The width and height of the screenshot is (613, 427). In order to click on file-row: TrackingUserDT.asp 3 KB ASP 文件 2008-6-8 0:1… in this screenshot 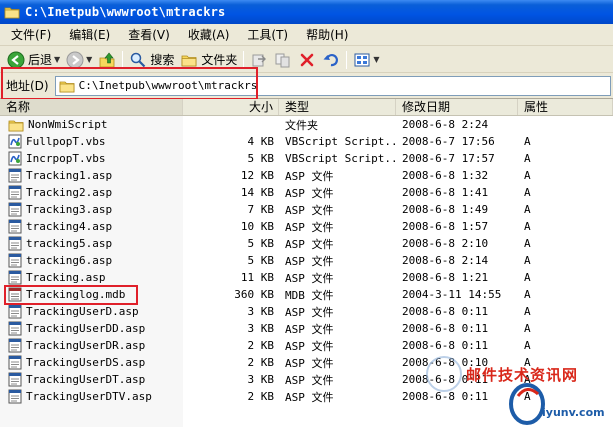, I will do `click(306, 379)`.